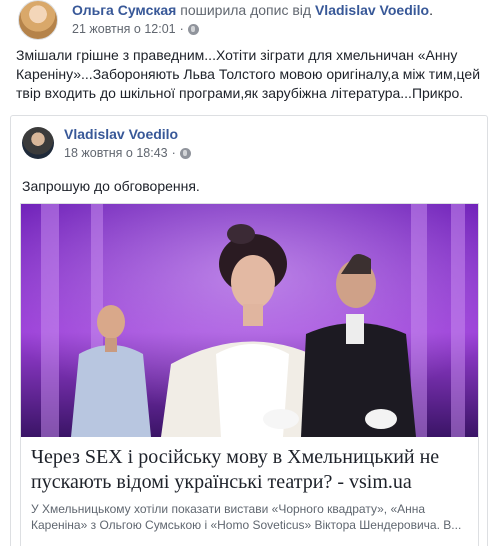 This screenshot has height=546, width=500. Describe the element at coordinates (124, 29) in the screenshot. I see `post-timestamp: 21 жовтня о 12:01` at that location.